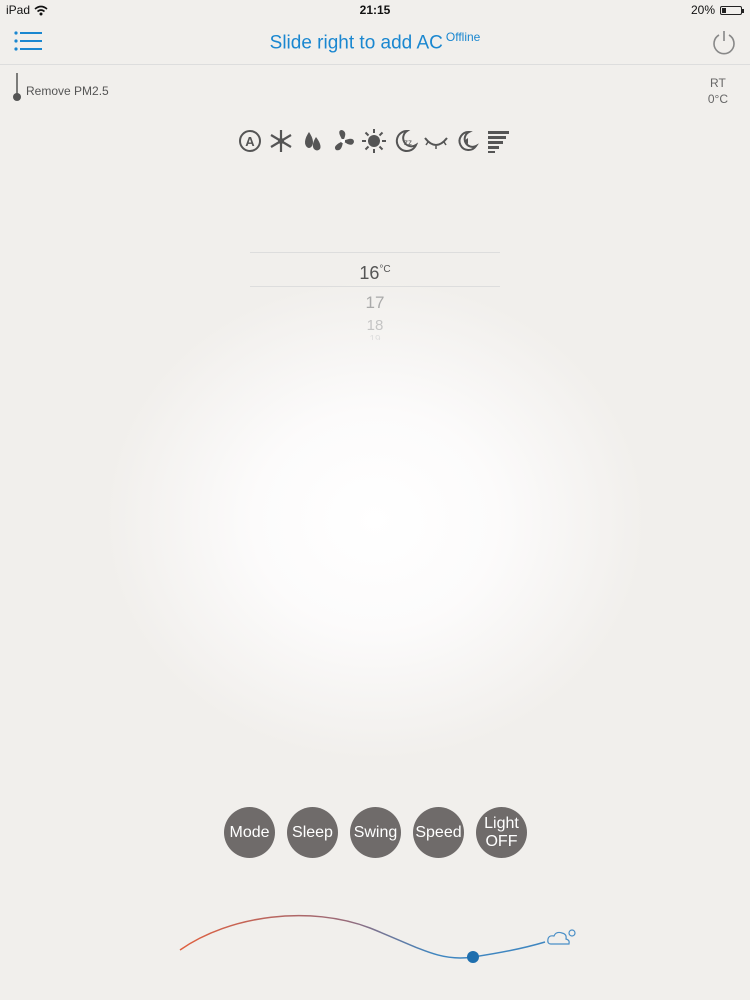 The height and width of the screenshot is (1000, 750). What do you see at coordinates (67, 91) in the screenshot?
I see `pm-label: Remove PM2.5` at bounding box center [67, 91].